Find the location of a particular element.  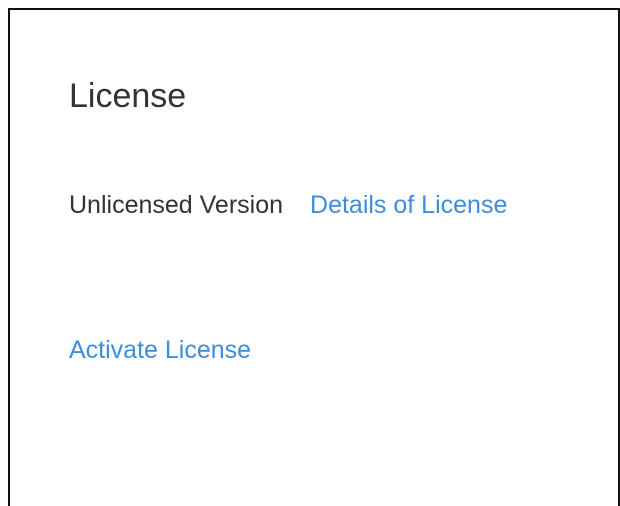

license-status-row: Unlicensed Version Details of License is located at coordinates (288, 205).